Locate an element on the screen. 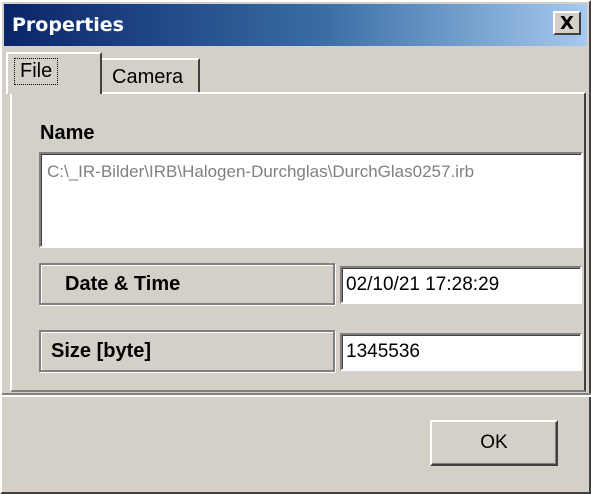 The image size is (591, 494). tab-file: File is located at coordinates (54, 73).